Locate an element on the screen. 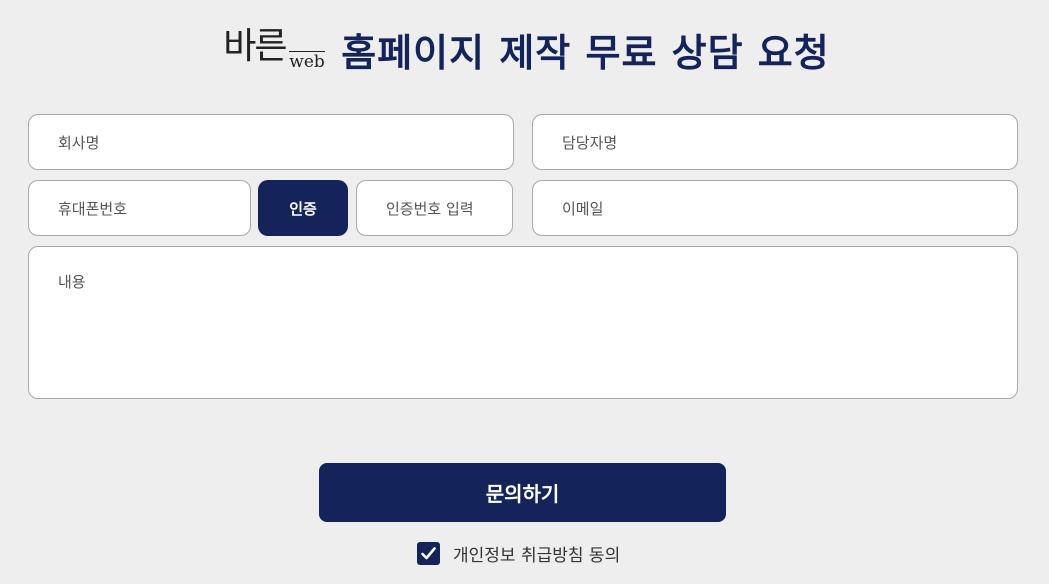  company-name-input: 회사명 is located at coordinates (271, 142).